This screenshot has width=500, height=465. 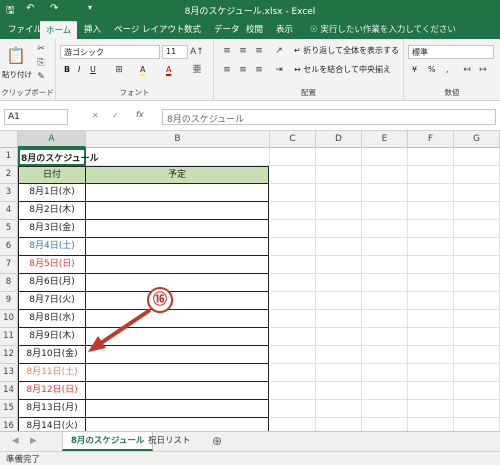 I want to click on row-header: 16, so click(x=9, y=424).